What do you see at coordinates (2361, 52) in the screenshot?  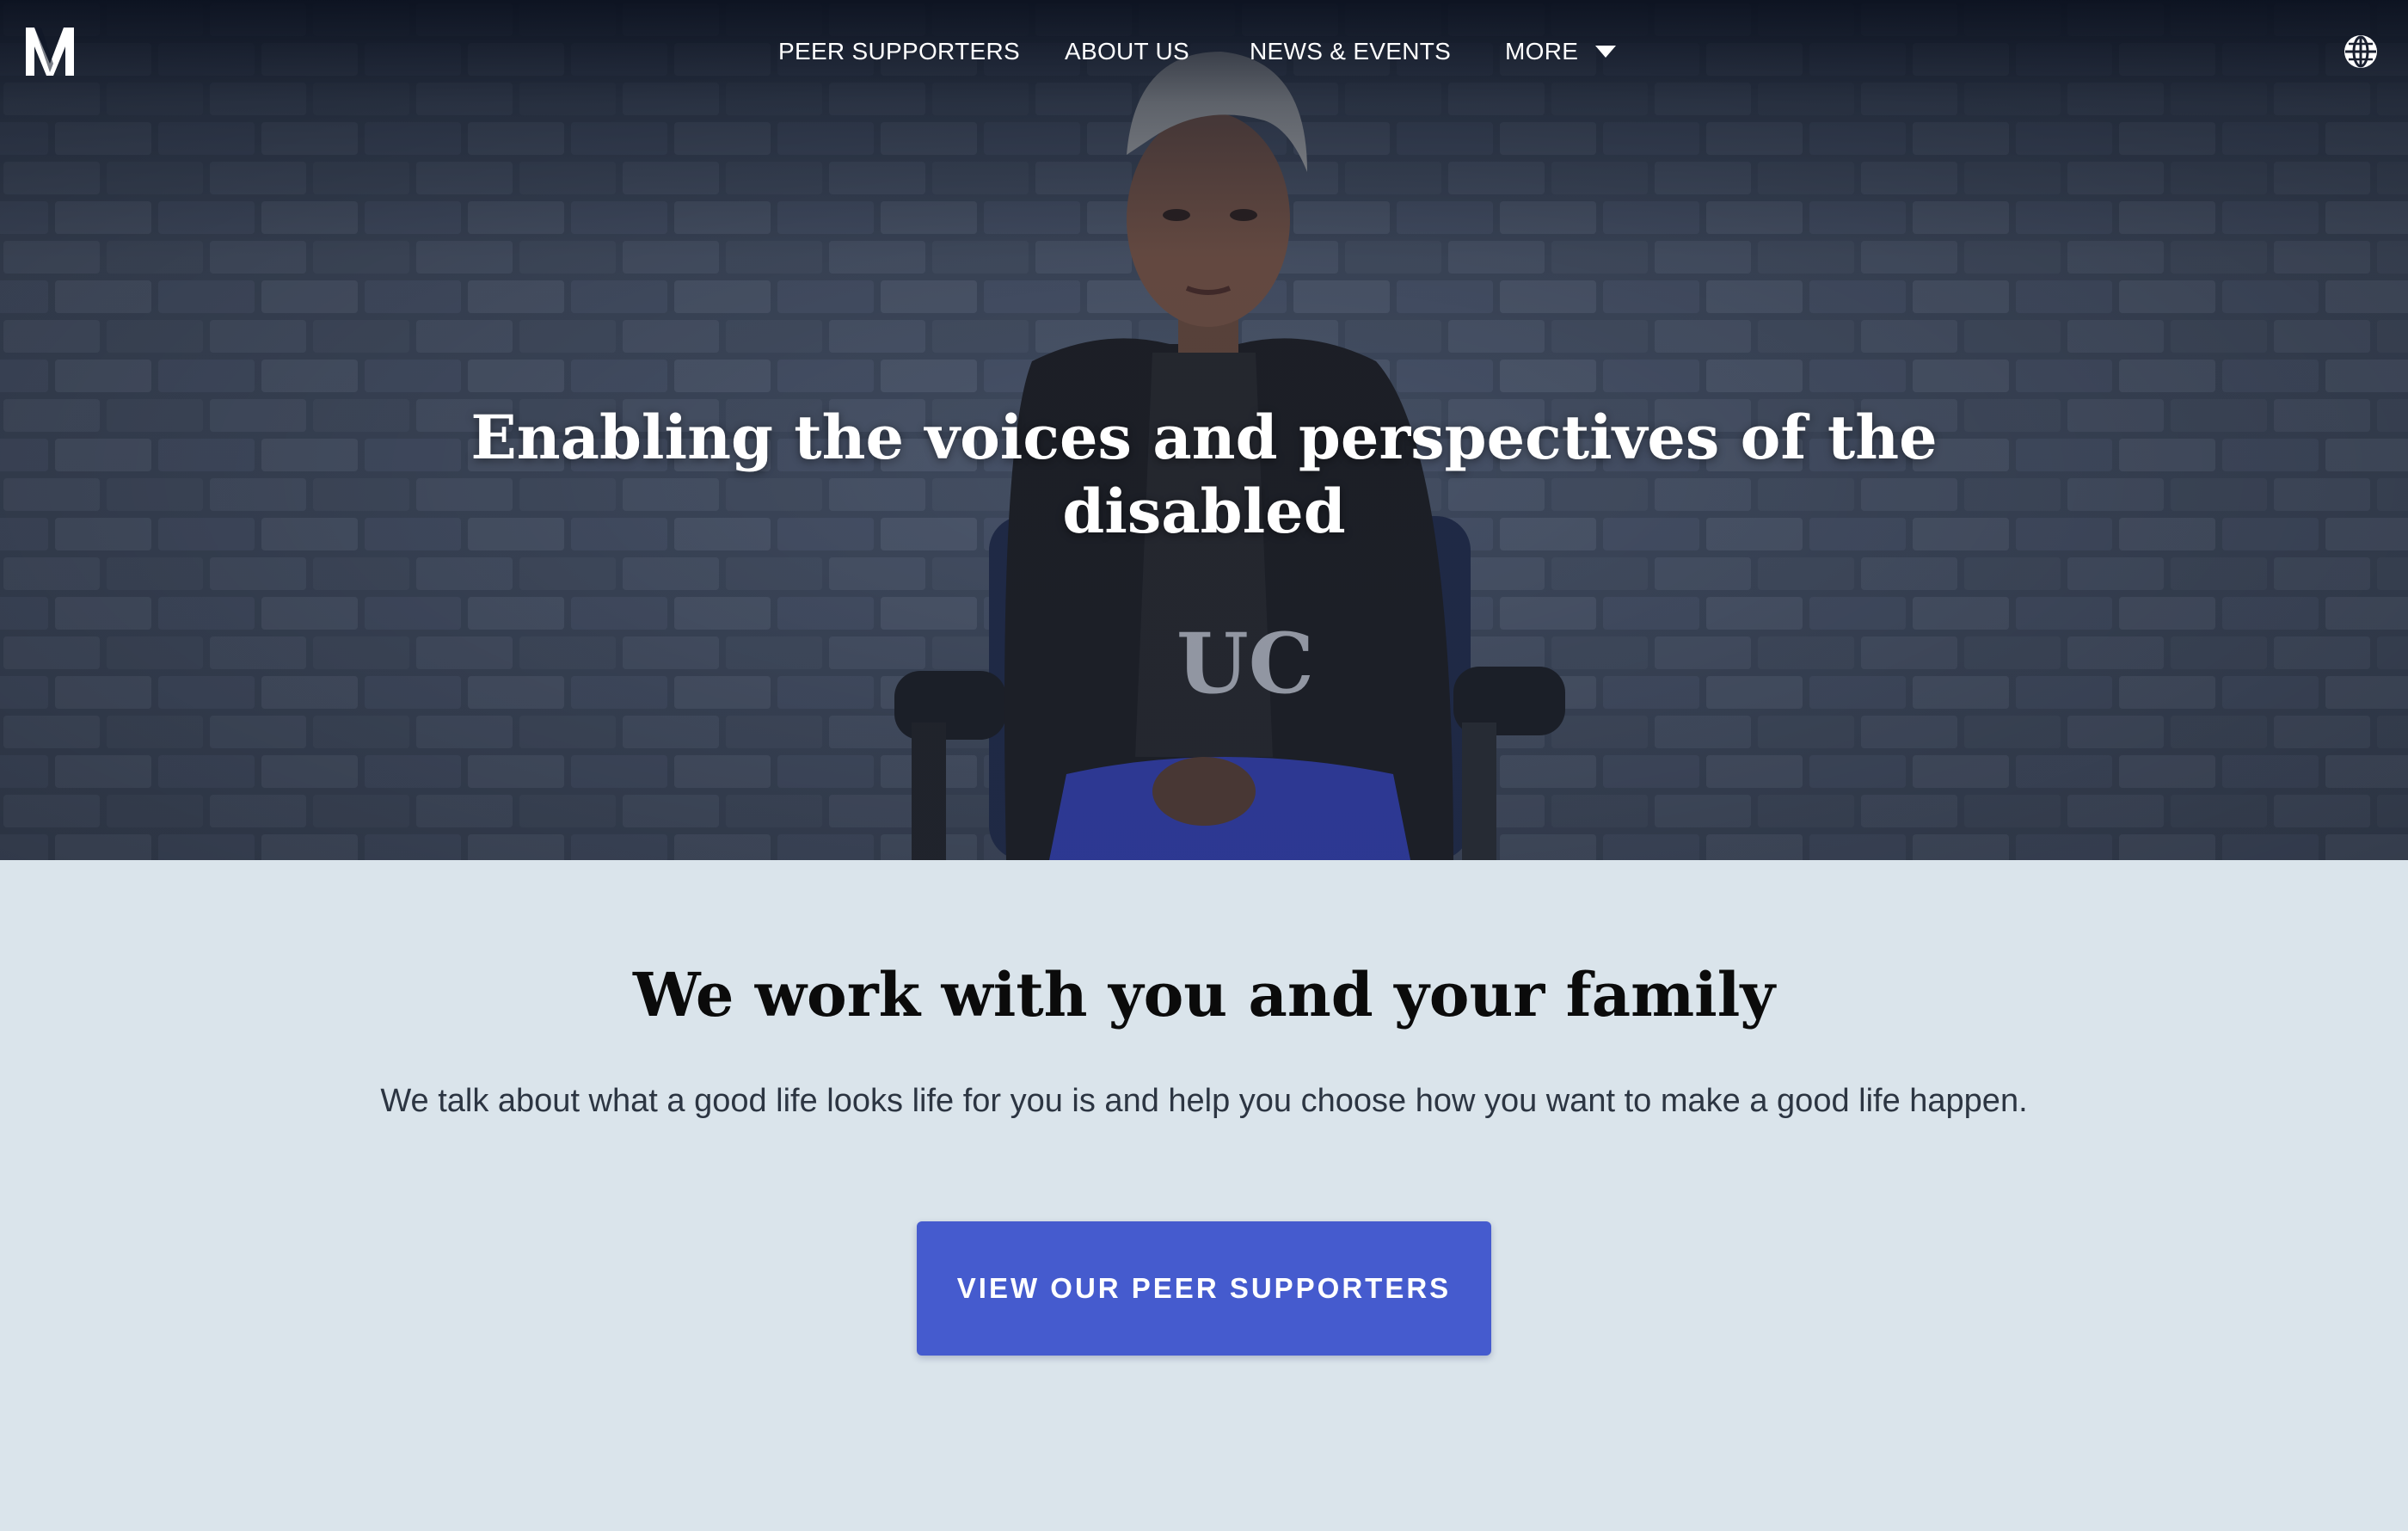 I see `globe-icon` at bounding box center [2361, 52].